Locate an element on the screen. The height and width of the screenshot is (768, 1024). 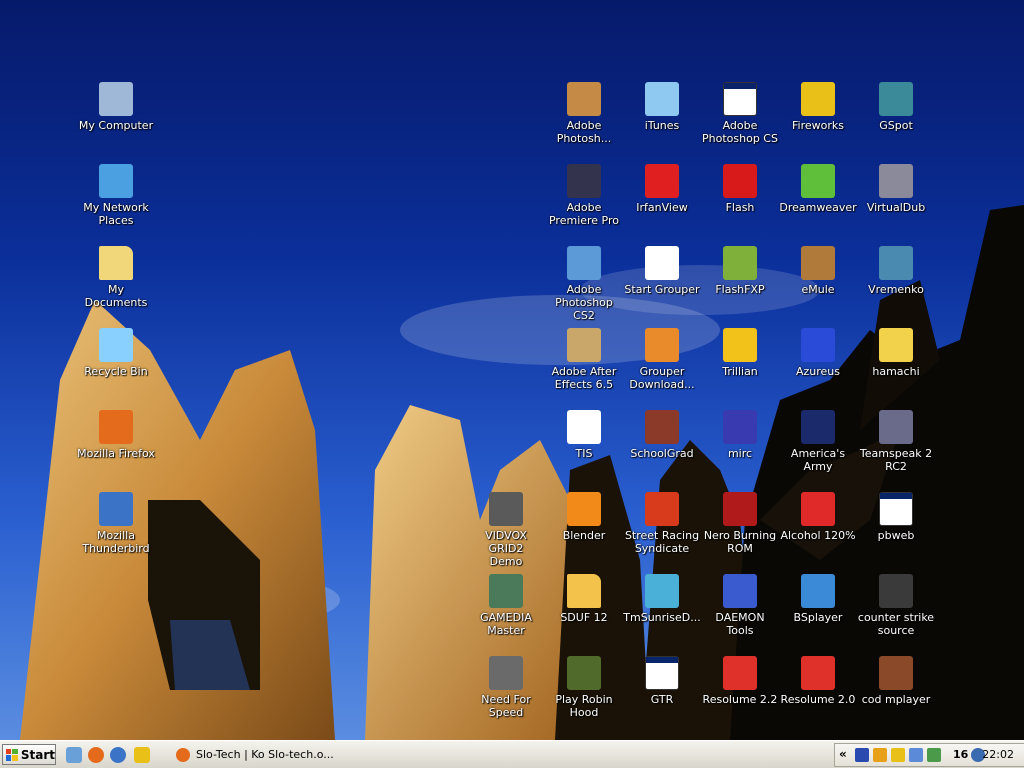
desktop-shortcut-label: SchoolGrad is located at coordinates (662, 453).